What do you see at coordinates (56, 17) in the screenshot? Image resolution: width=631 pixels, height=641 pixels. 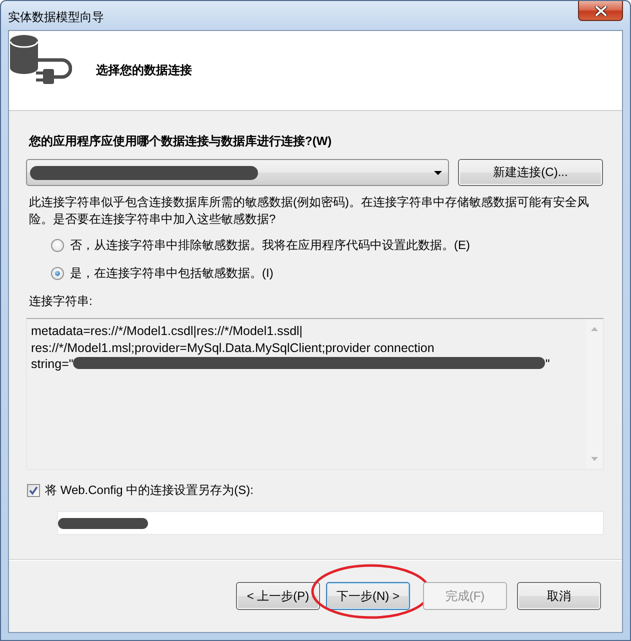 I see `window-title: 实体数据模型向导` at bounding box center [56, 17].